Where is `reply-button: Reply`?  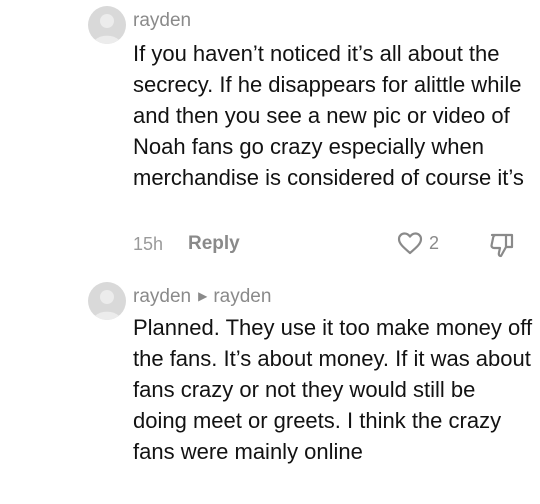 reply-button: Reply is located at coordinates (214, 244).